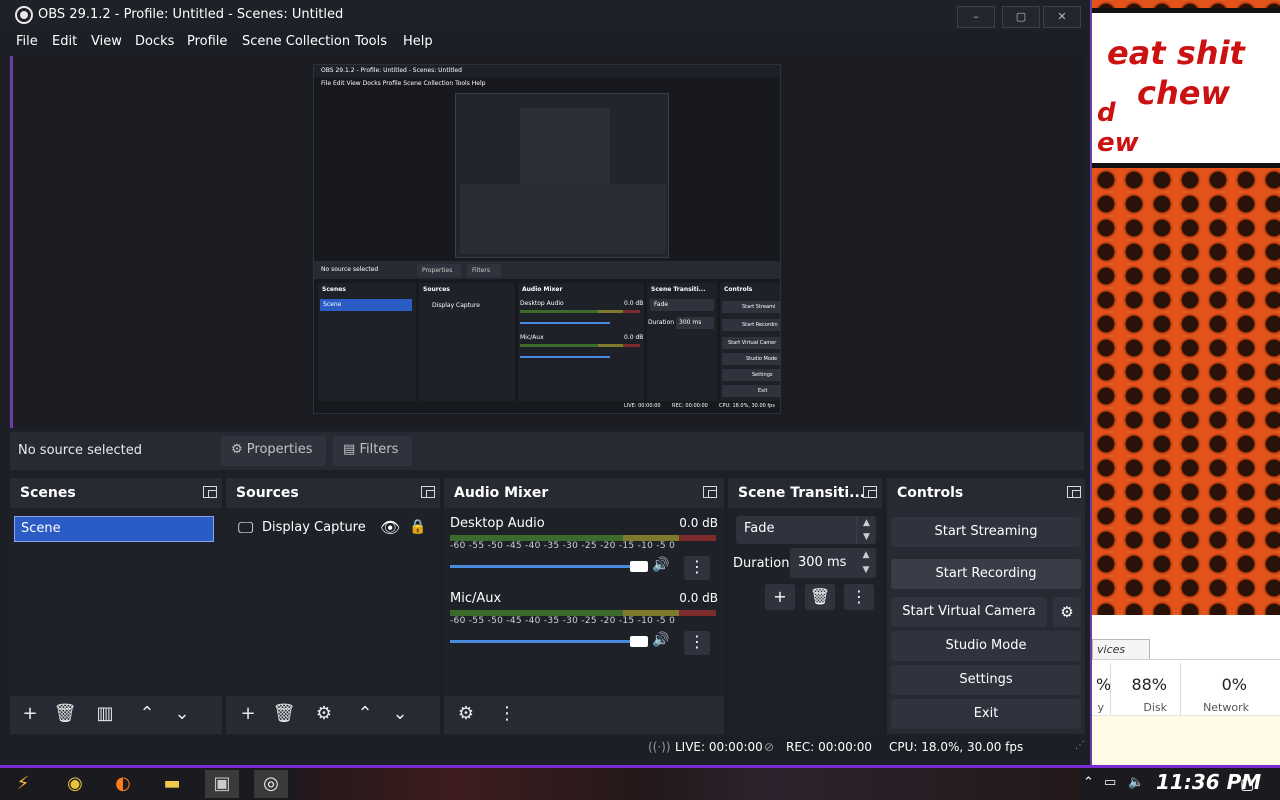  What do you see at coordinates (986, 680) in the screenshot?
I see `settings-button: Settings` at bounding box center [986, 680].